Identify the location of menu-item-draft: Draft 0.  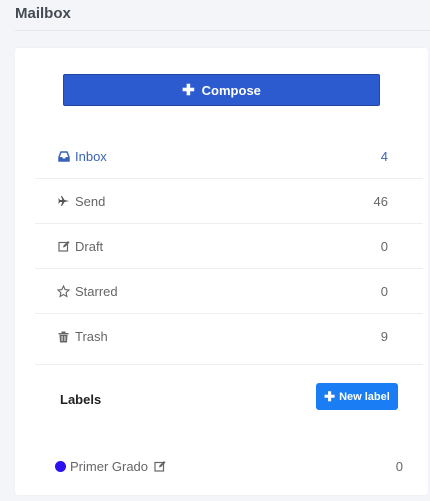
(229, 246).